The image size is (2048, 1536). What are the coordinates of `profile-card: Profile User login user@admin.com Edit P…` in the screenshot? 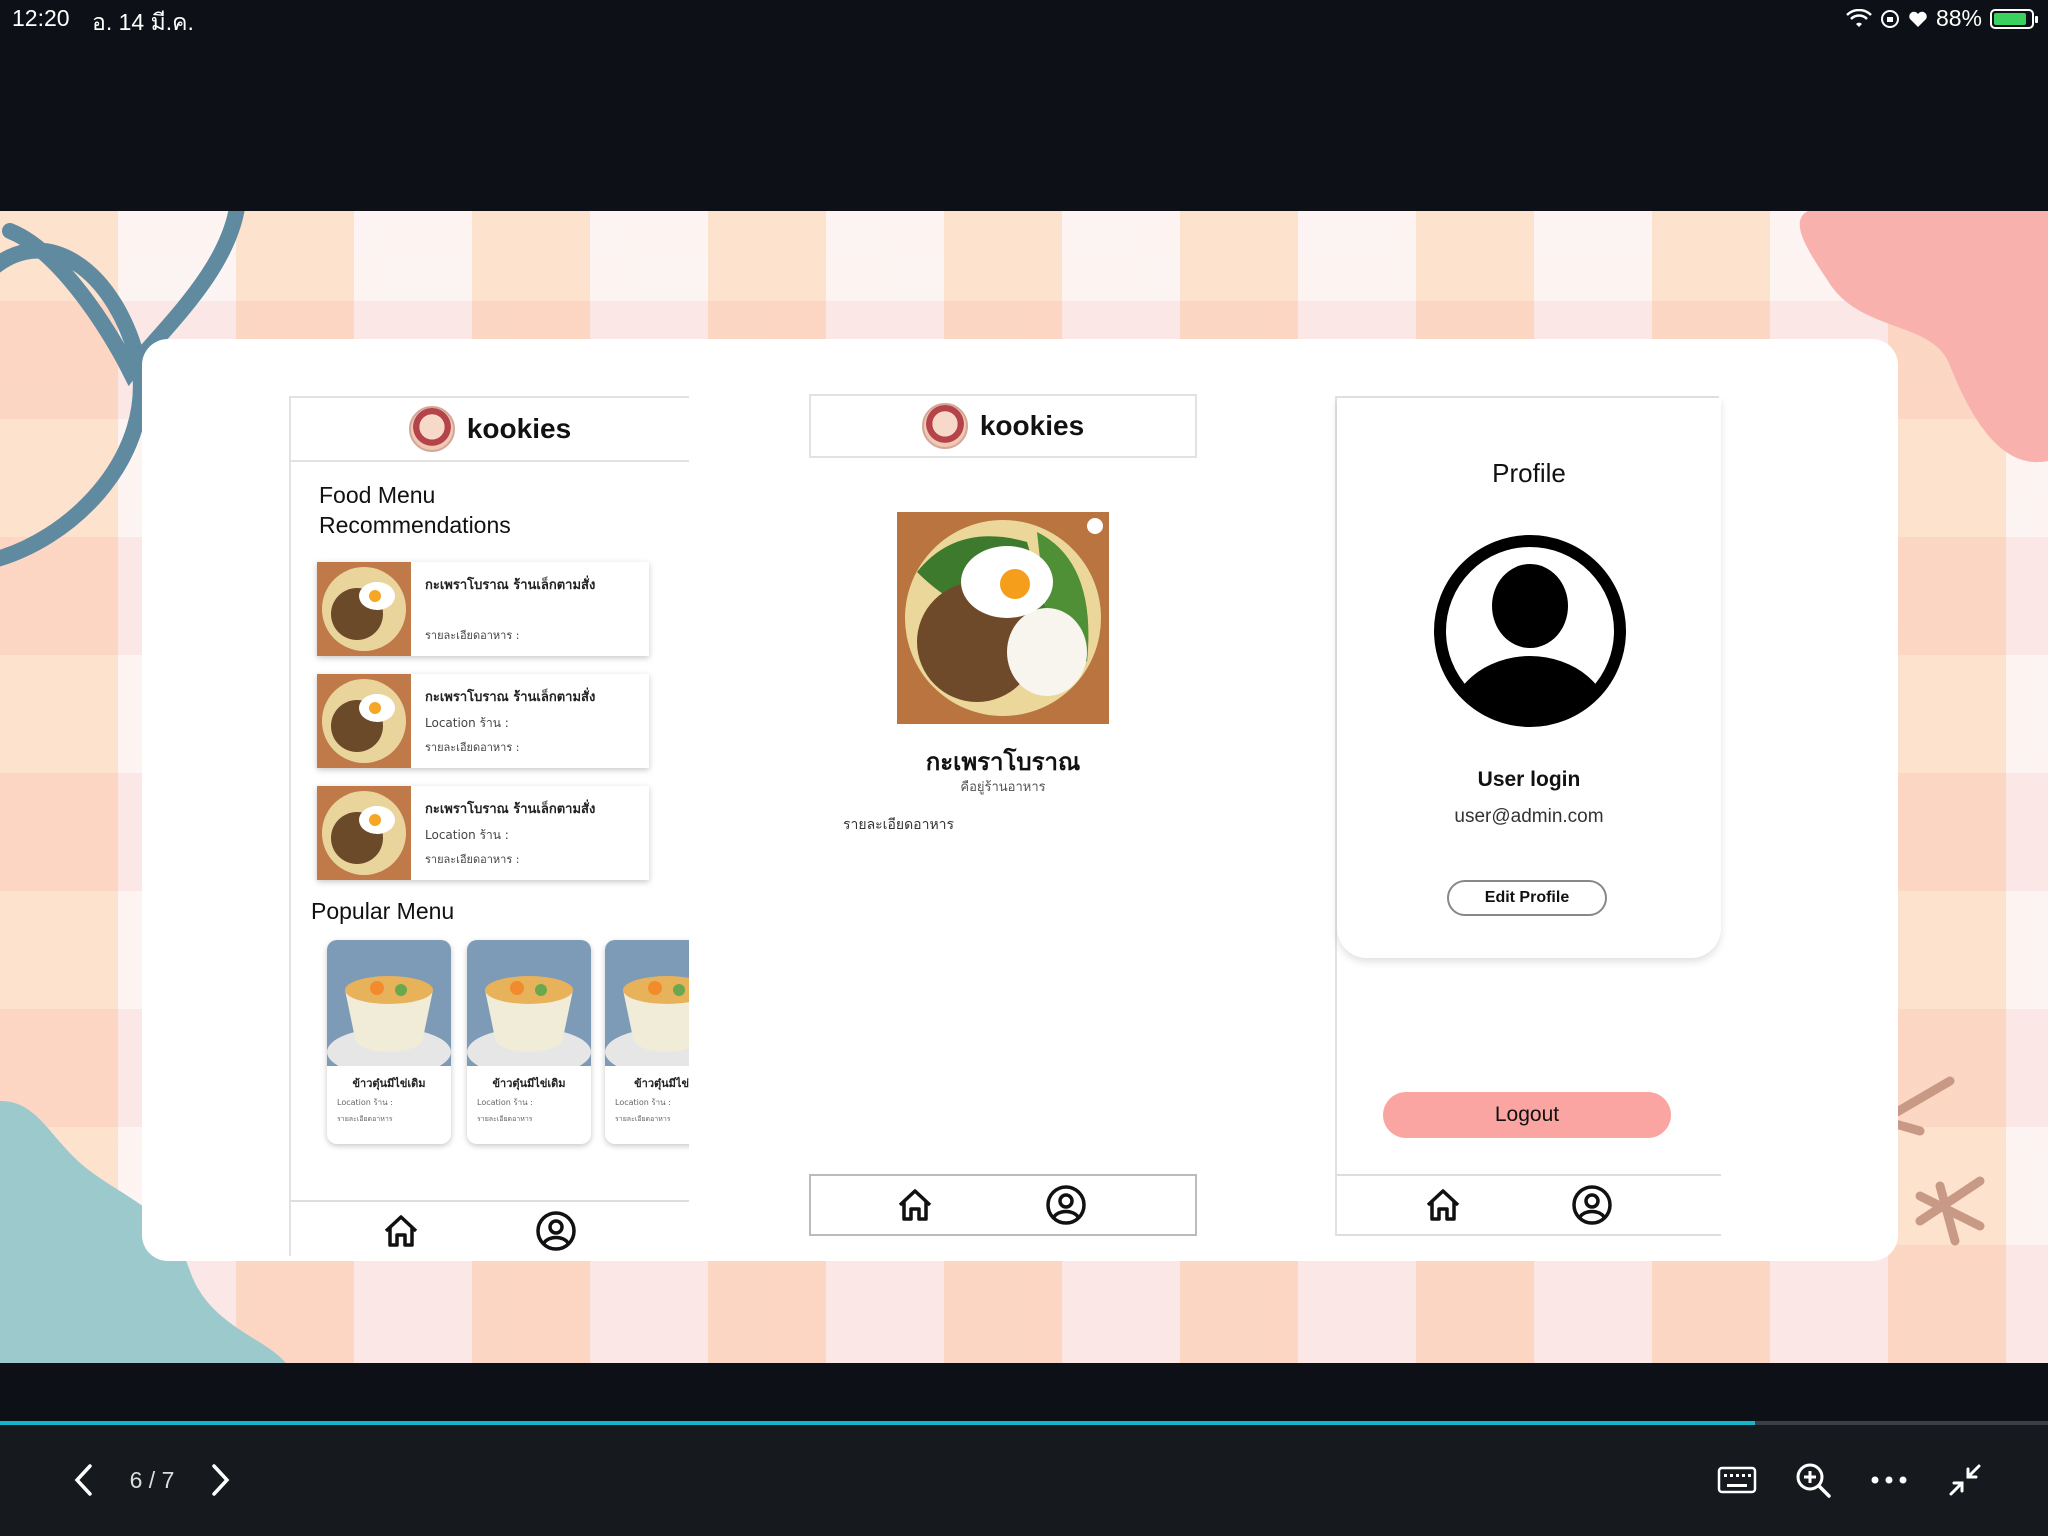 It's located at (1529, 678).